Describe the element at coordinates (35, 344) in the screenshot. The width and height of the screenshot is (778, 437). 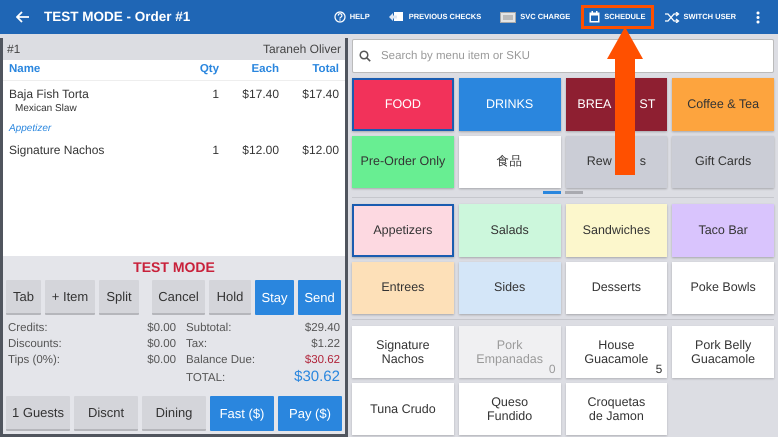
I see `summary-label: Discounts:` at that location.